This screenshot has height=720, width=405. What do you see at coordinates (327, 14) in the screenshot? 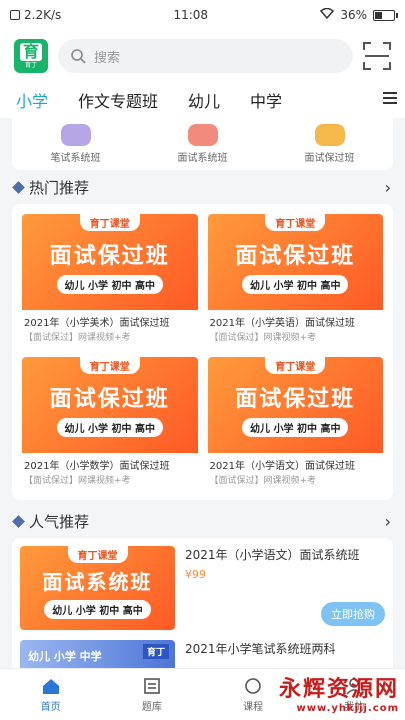
I see `wifi-icon` at bounding box center [327, 14].